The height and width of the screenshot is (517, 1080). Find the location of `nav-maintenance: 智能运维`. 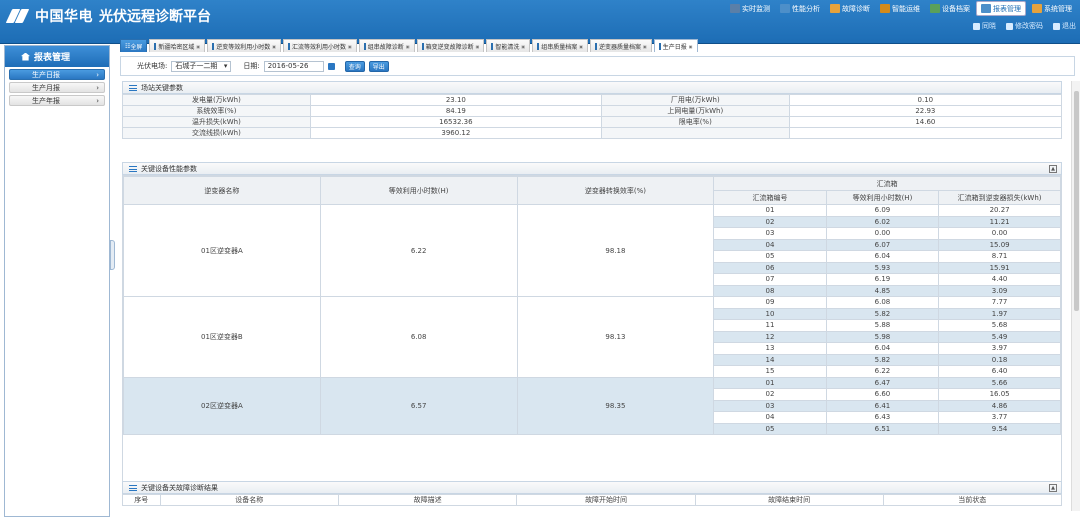

nav-maintenance: 智能运维 is located at coordinates (900, 8).